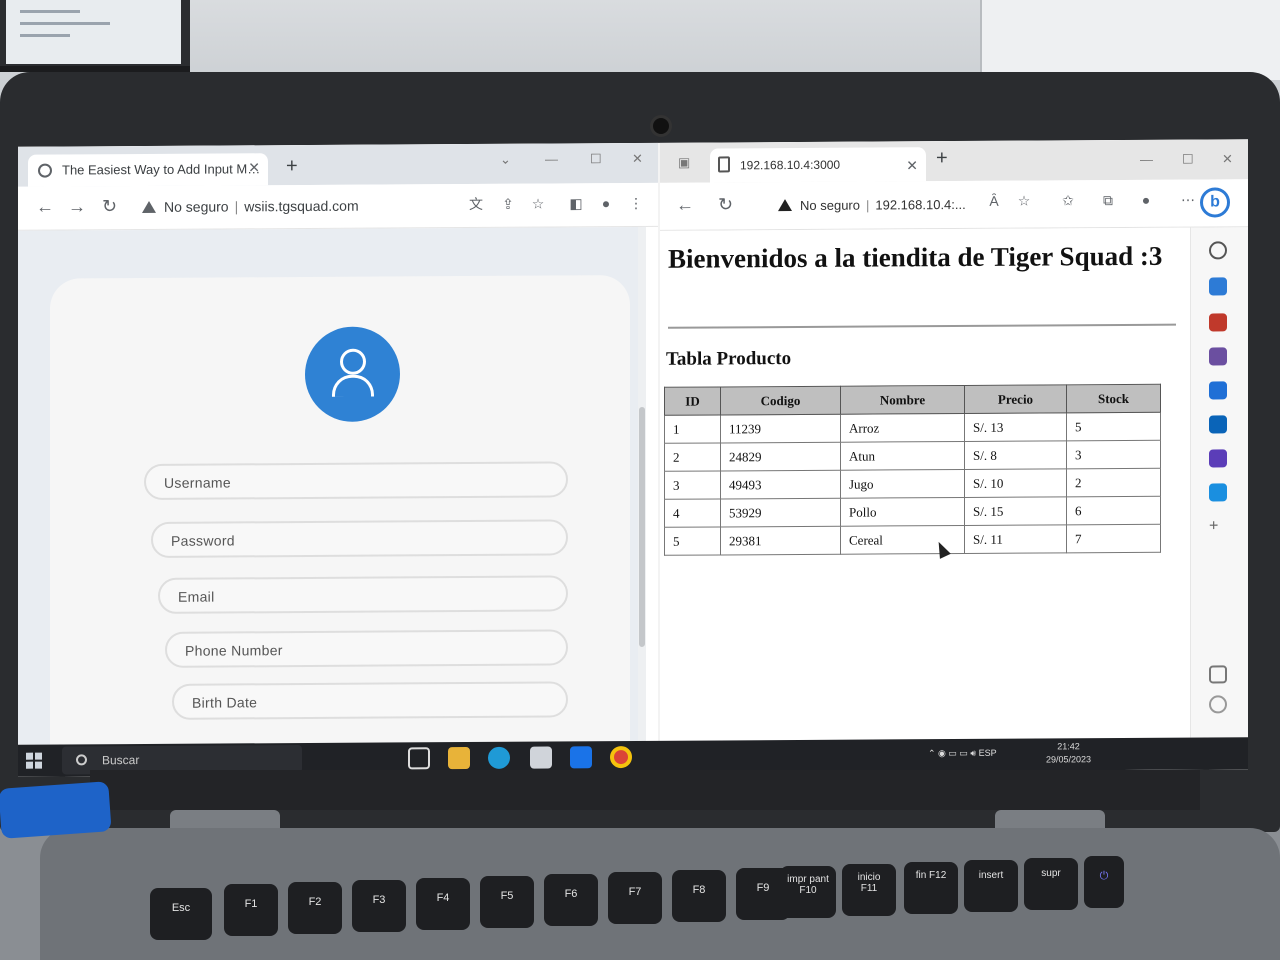 The image size is (1280, 960). Describe the element at coordinates (1218, 704) in the screenshot. I see `sidebar-settings-icon` at that location.